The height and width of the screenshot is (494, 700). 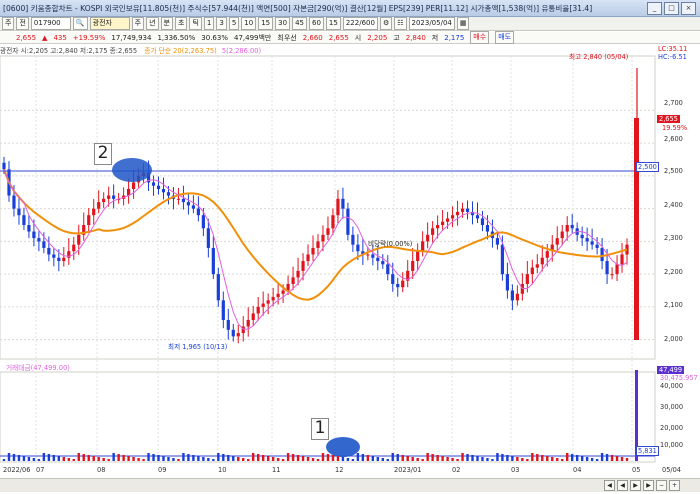 What do you see at coordinates (635, 485) in the screenshot?
I see `scroll-next-icon: ▶` at bounding box center [635, 485].